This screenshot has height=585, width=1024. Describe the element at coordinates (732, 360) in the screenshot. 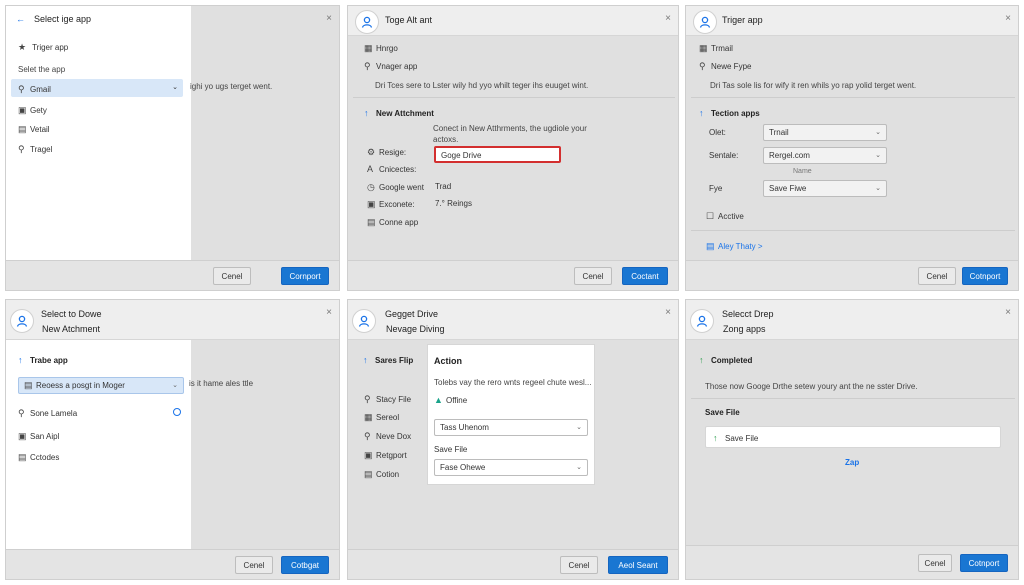

I see `completed-heading-text: Completed` at that location.